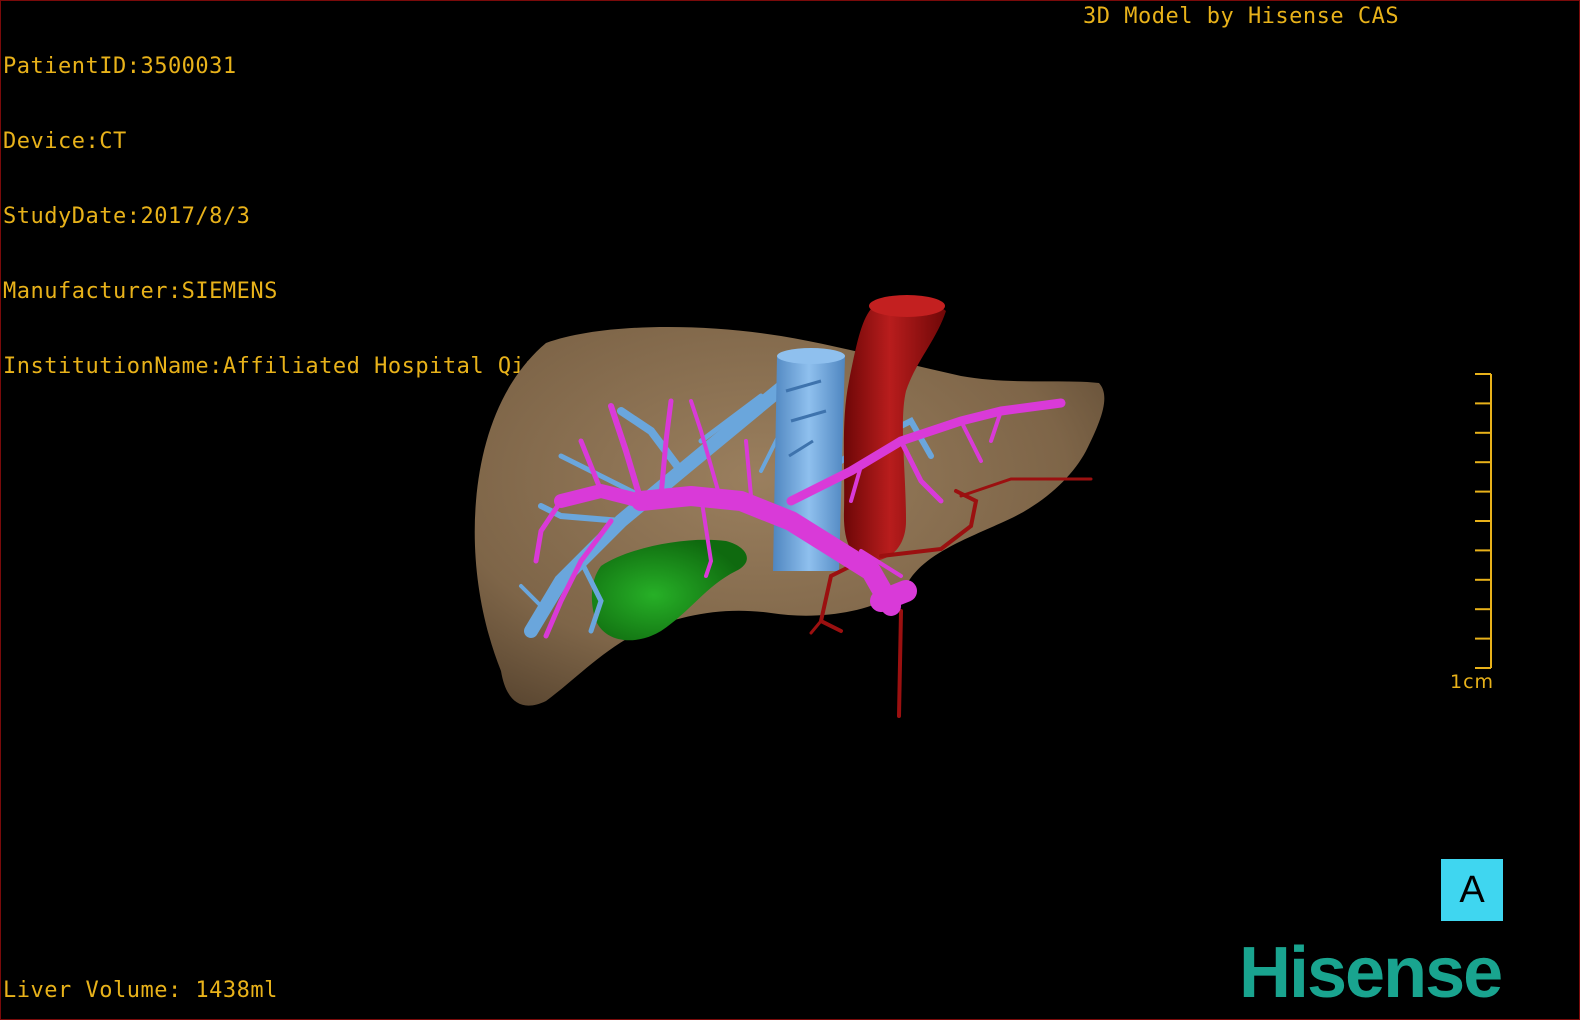  I want to click on aorta-top, so click(907, 306).